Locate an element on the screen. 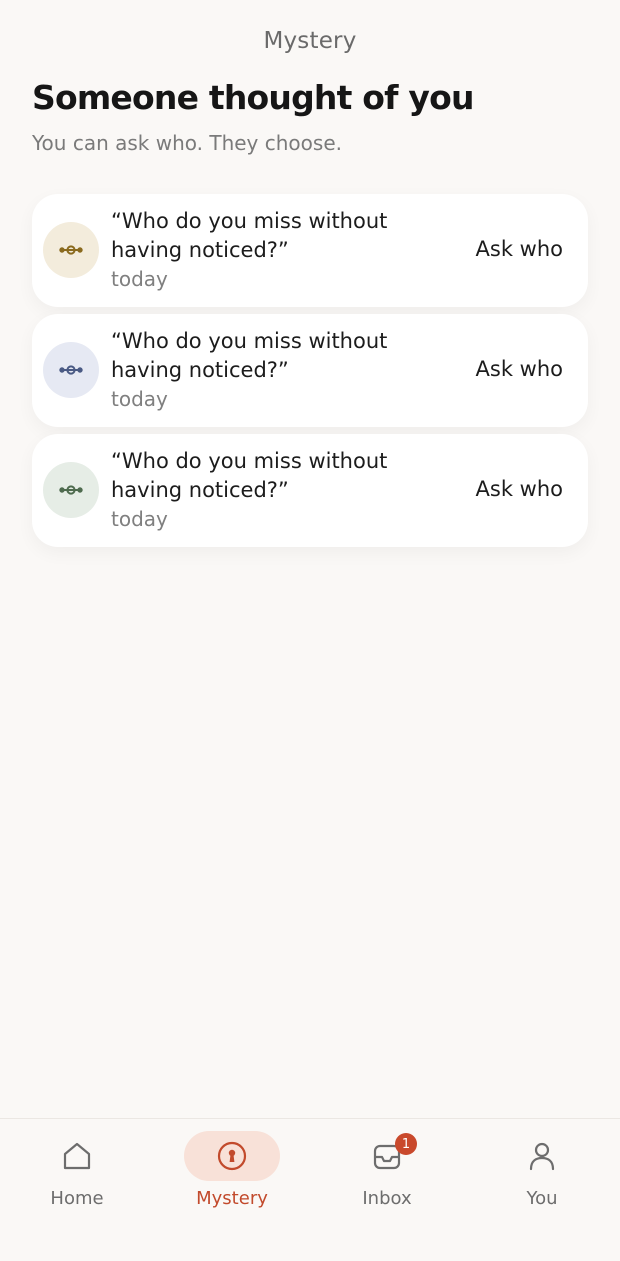 The width and height of the screenshot is (620, 1261). keyhole-icon is located at coordinates (232, 1156).